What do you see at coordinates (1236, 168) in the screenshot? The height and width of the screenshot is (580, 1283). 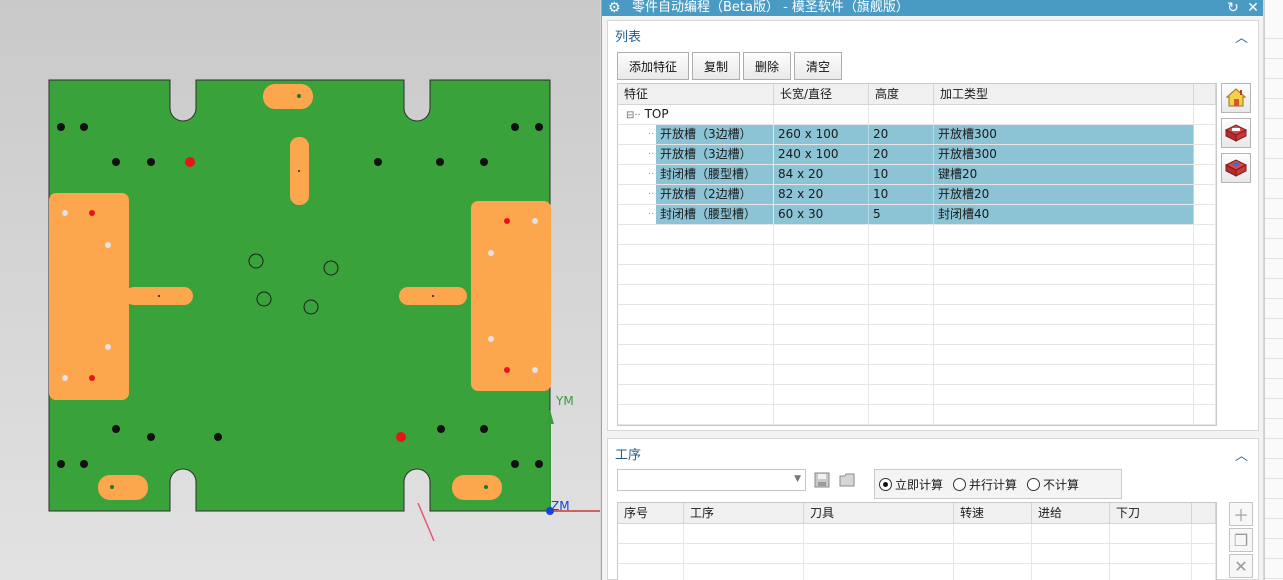 I see `box-pocket-icon` at bounding box center [1236, 168].